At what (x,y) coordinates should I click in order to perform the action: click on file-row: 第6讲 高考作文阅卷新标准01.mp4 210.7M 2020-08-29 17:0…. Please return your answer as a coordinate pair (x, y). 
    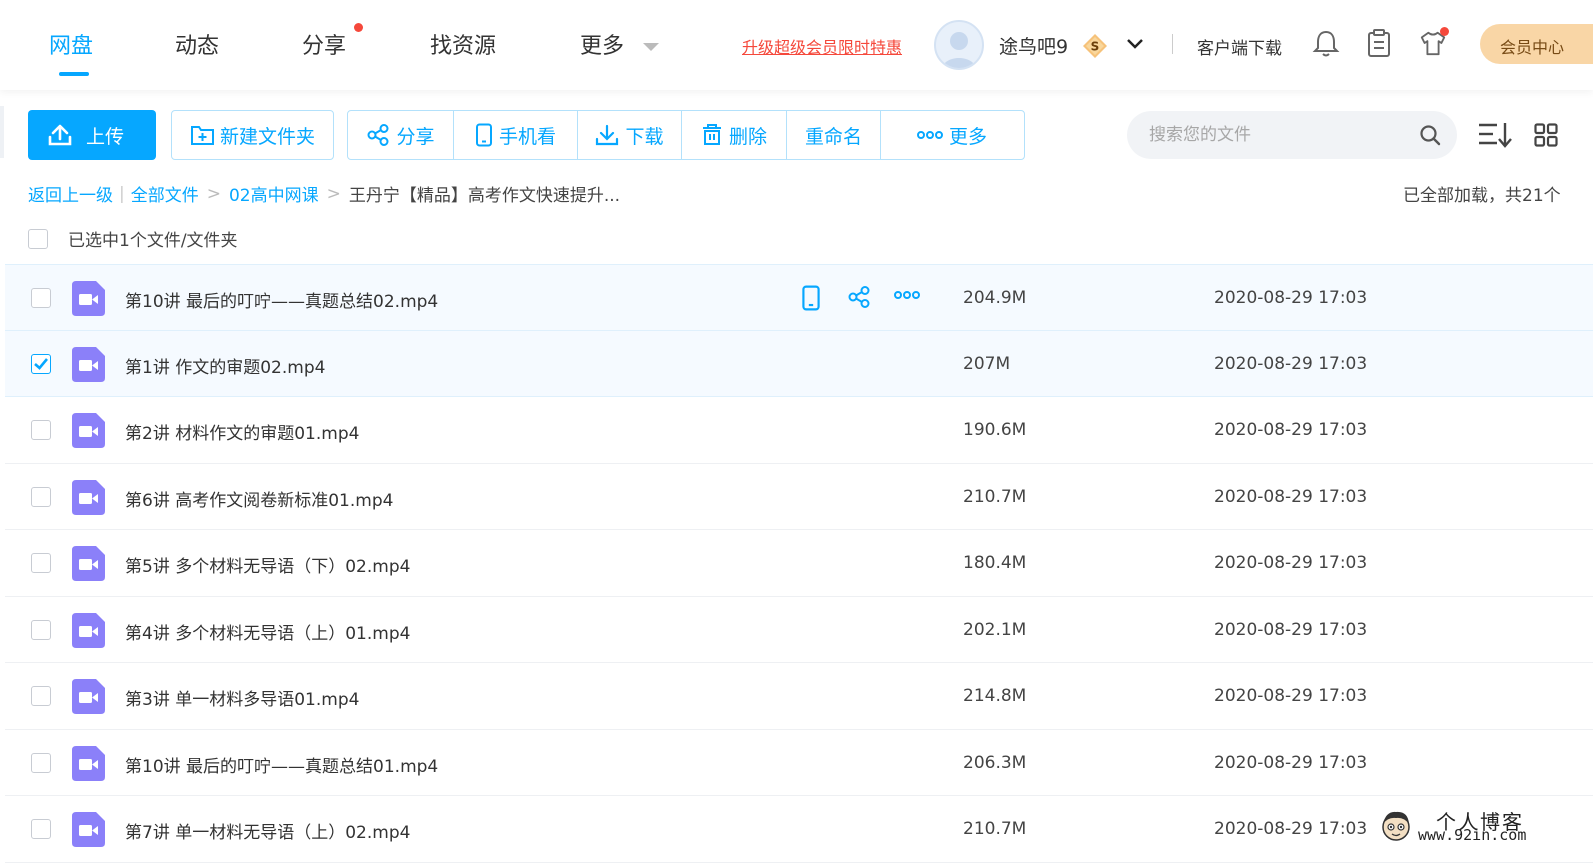
    Looking at the image, I should click on (799, 497).